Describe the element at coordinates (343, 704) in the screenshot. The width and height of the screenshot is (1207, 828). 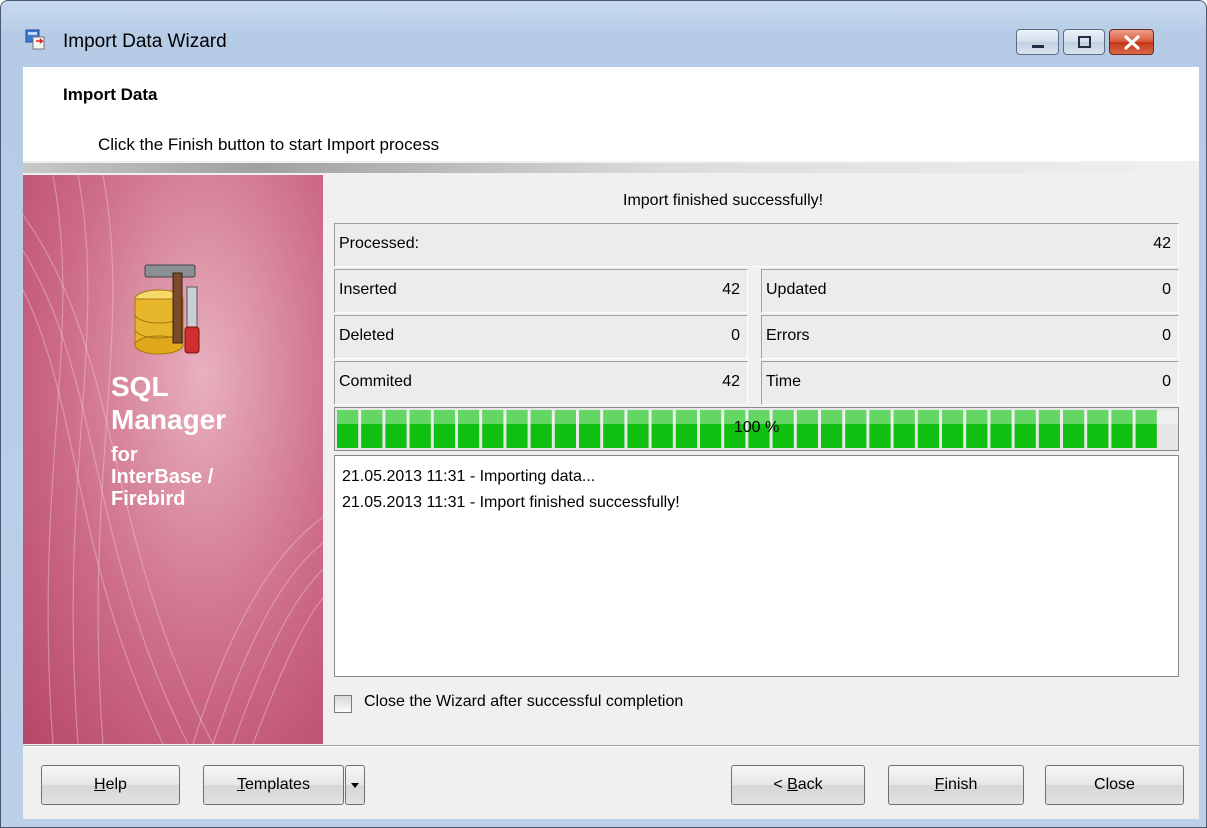
I see `close-after-completion-checkbox` at that location.